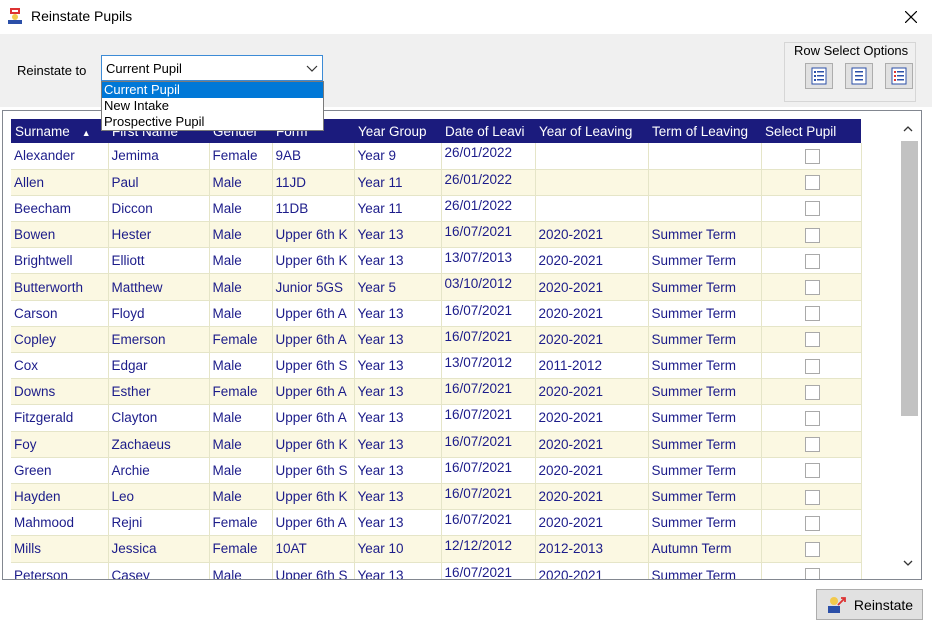 This screenshot has width=932, height=624. What do you see at coordinates (908, 129) in the screenshot?
I see `scroll-up-button` at bounding box center [908, 129].